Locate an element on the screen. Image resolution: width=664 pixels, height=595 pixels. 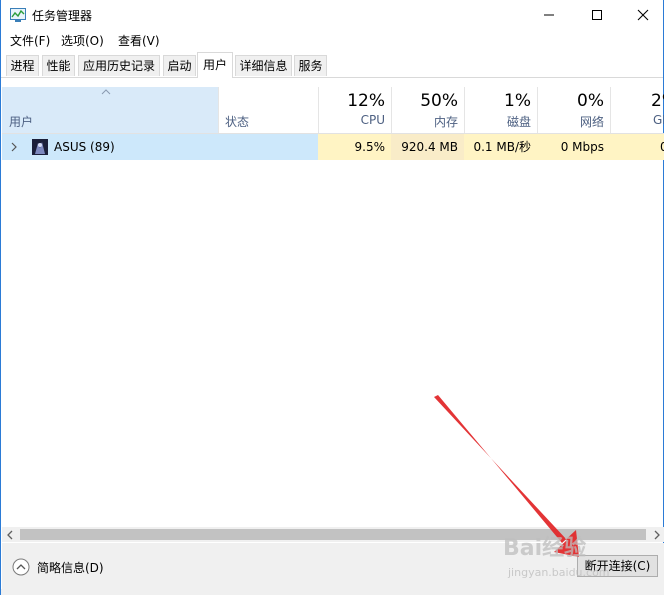
column-header-users: 用户 is located at coordinates (110, 110).